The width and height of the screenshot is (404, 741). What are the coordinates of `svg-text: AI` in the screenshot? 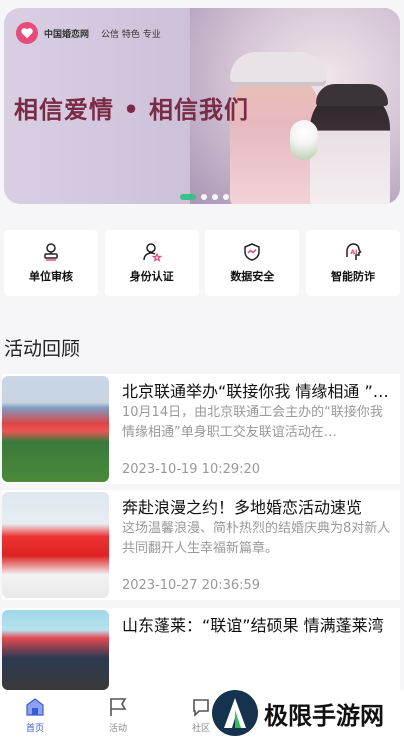 It's located at (353, 252).